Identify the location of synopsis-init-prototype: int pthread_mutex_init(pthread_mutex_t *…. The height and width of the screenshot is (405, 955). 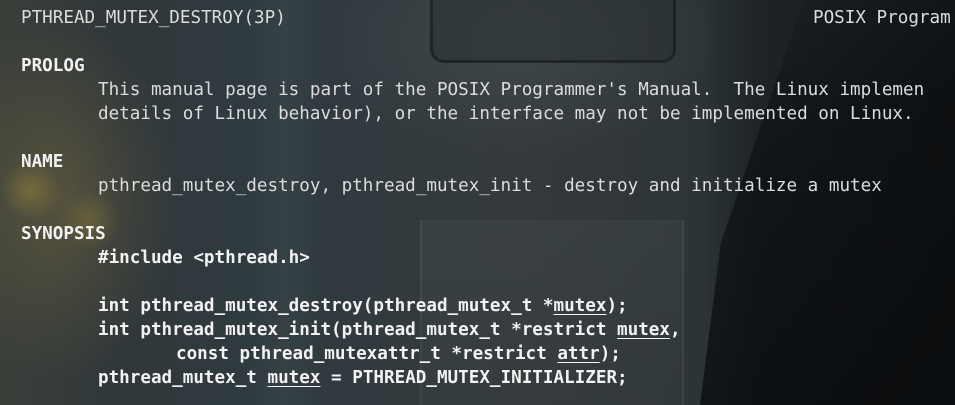
(389, 330).